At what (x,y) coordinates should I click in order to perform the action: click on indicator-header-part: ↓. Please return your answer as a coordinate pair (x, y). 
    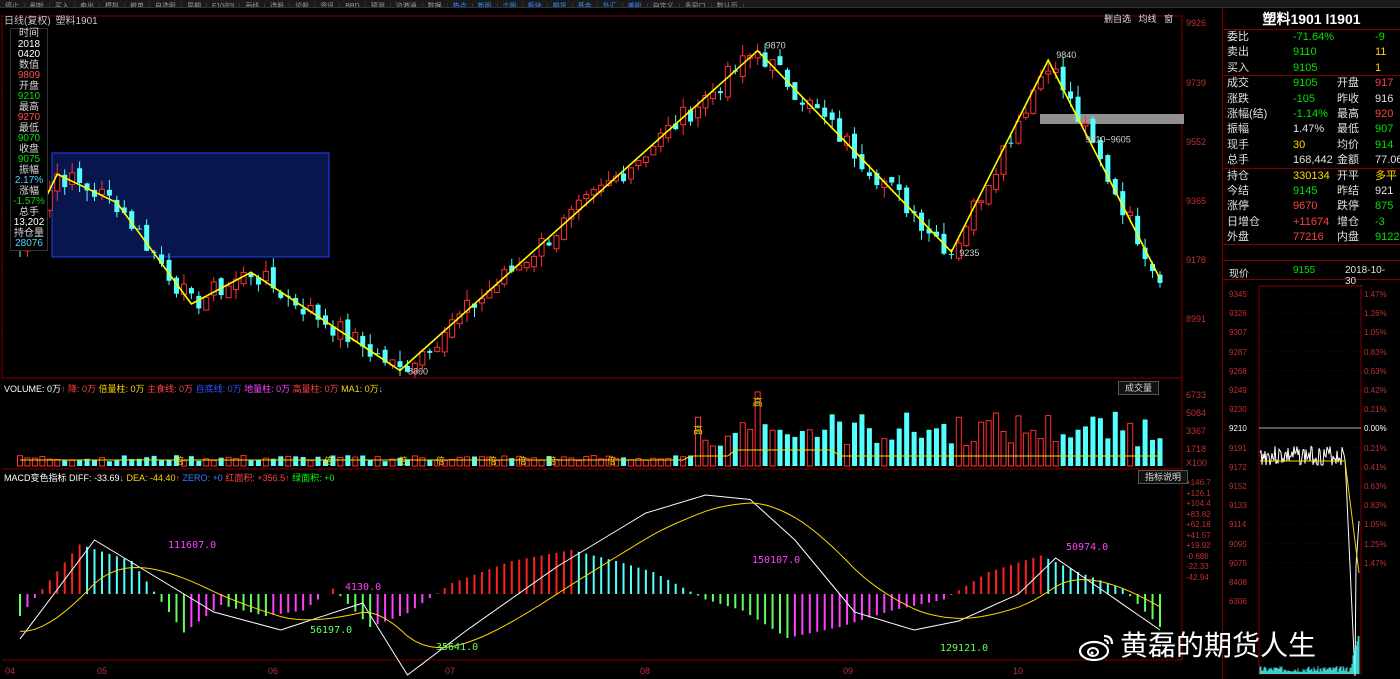
    Looking at the image, I should click on (381, 389).